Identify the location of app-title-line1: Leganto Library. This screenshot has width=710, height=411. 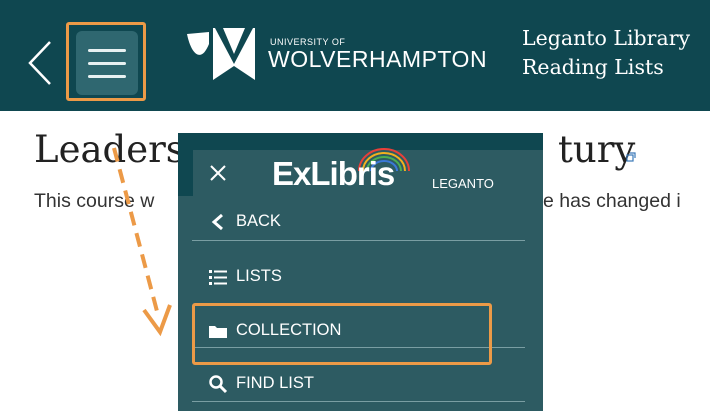
(606, 38).